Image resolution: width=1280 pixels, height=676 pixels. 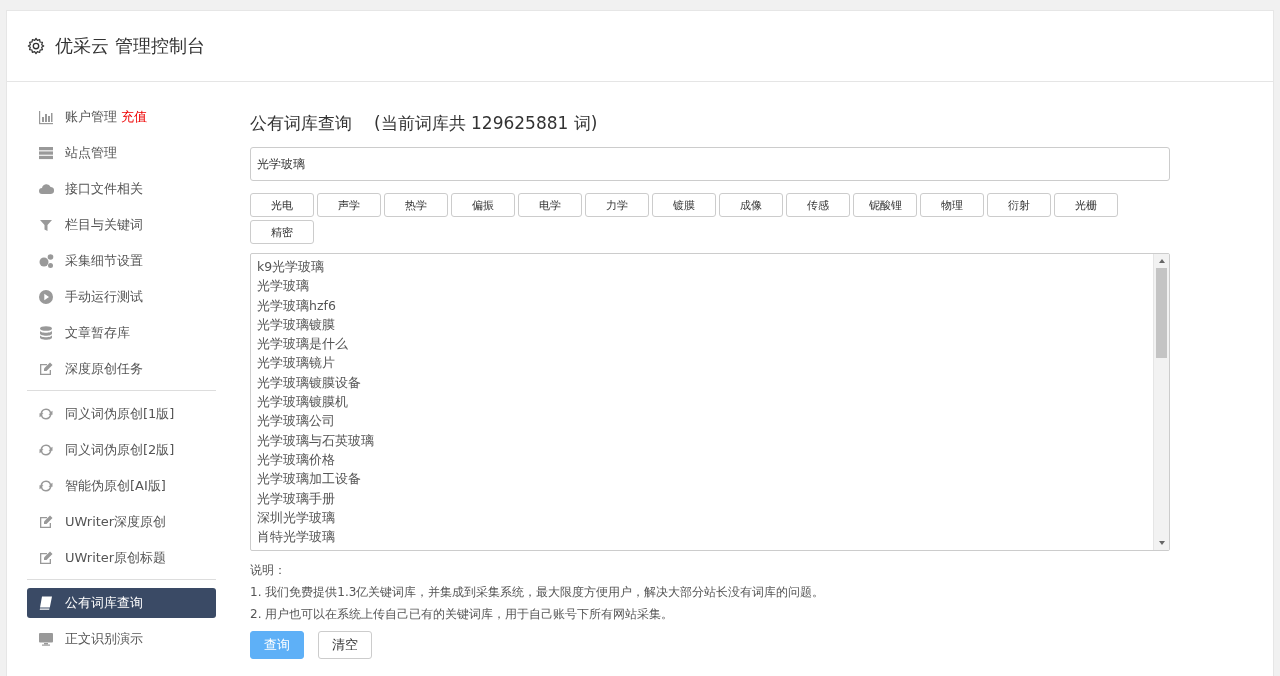 What do you see at coordinates (282, 232) in the screenshot?
I see `category-tag: 精密` at bounding box center [282, 232].